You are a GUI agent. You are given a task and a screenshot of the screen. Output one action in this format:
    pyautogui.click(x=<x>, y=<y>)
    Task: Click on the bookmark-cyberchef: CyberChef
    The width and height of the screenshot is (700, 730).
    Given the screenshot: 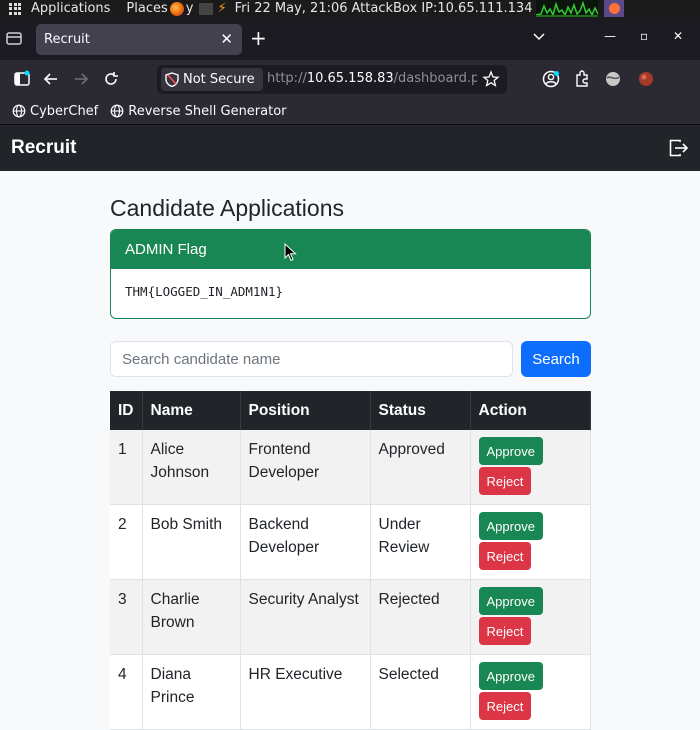 What is the action you would take?
    pyautogui.click(x=55, y=111)
    